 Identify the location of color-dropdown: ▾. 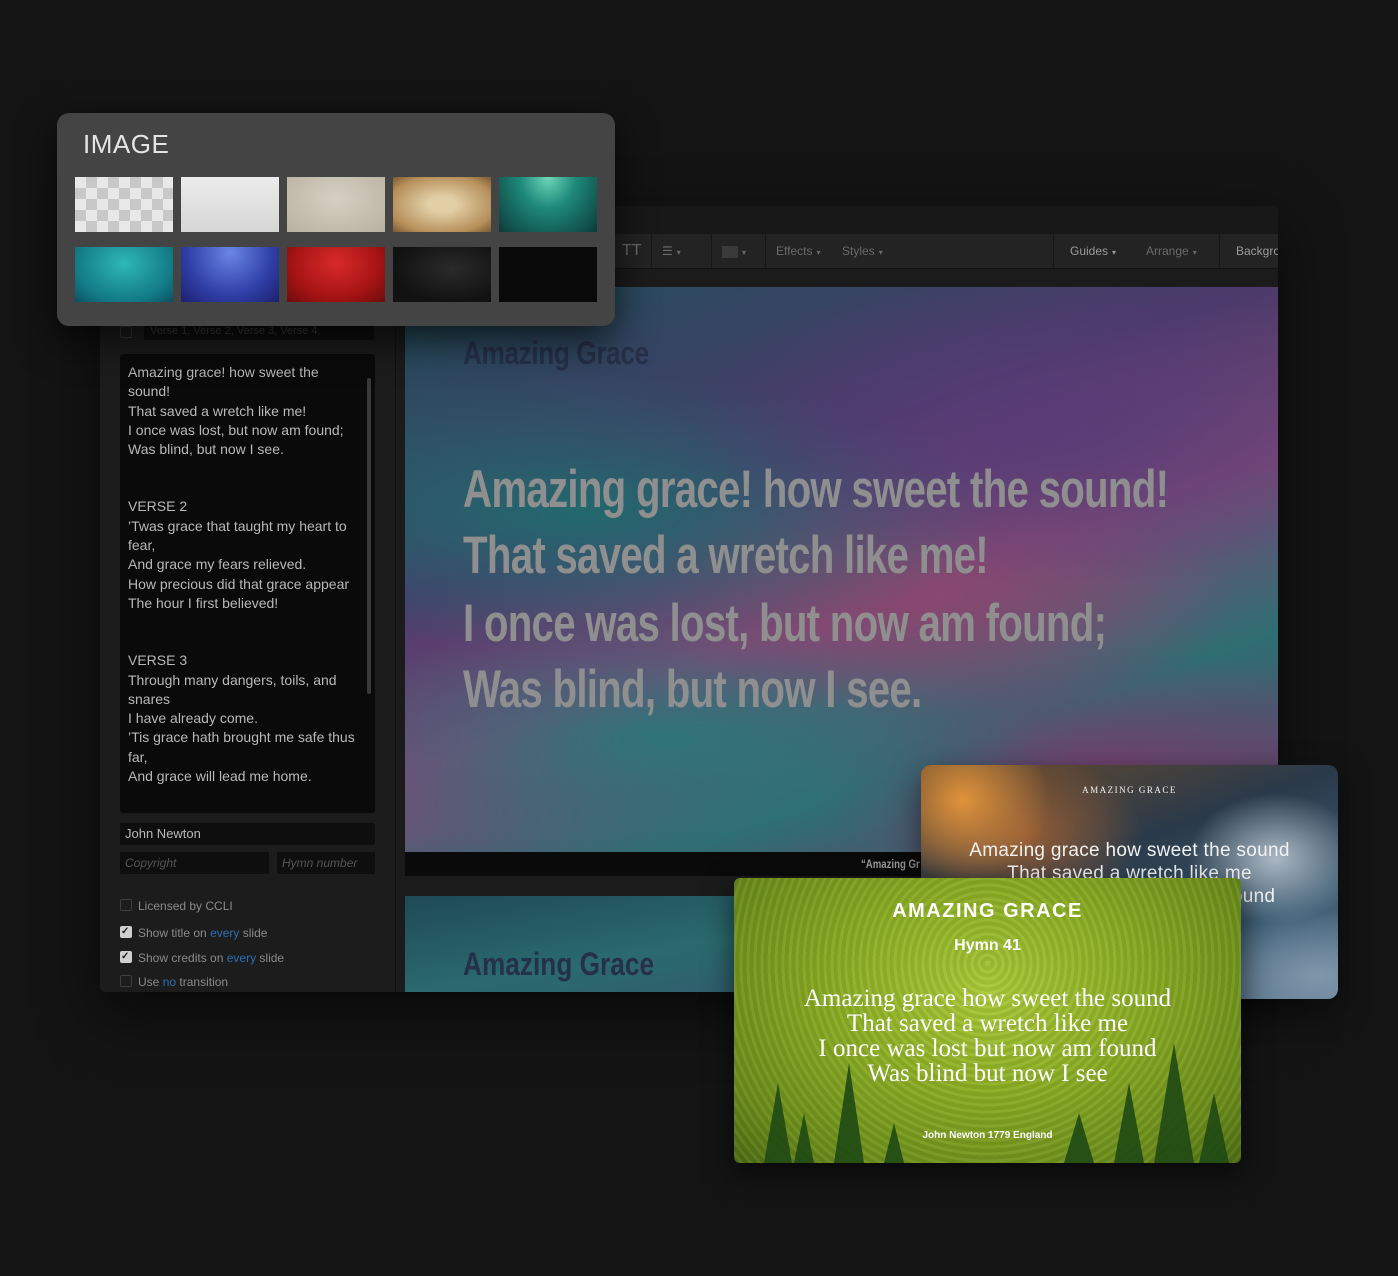
(737, 251).